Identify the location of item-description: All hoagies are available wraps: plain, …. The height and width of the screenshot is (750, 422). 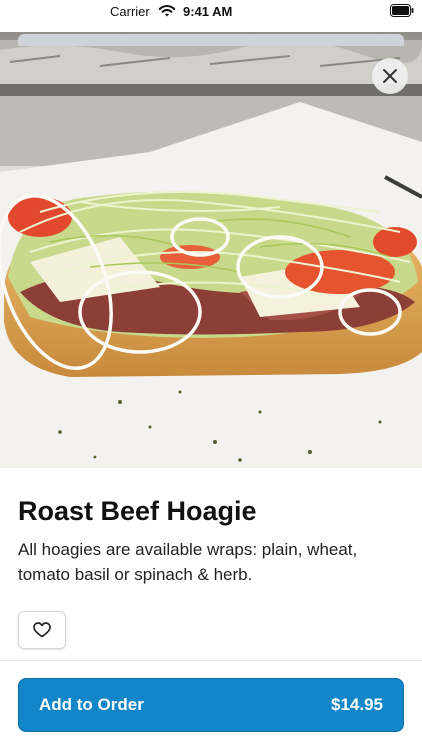
(188, 562).